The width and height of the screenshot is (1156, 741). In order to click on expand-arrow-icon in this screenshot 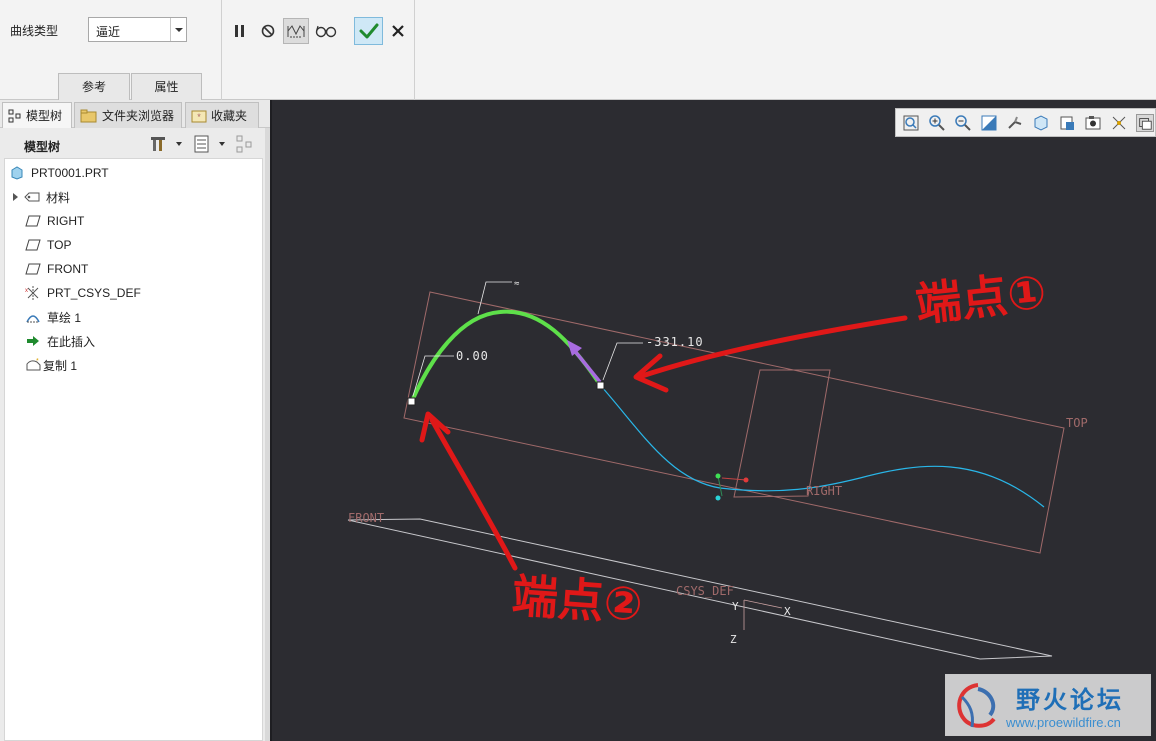, I will do `click(15, 197)`.